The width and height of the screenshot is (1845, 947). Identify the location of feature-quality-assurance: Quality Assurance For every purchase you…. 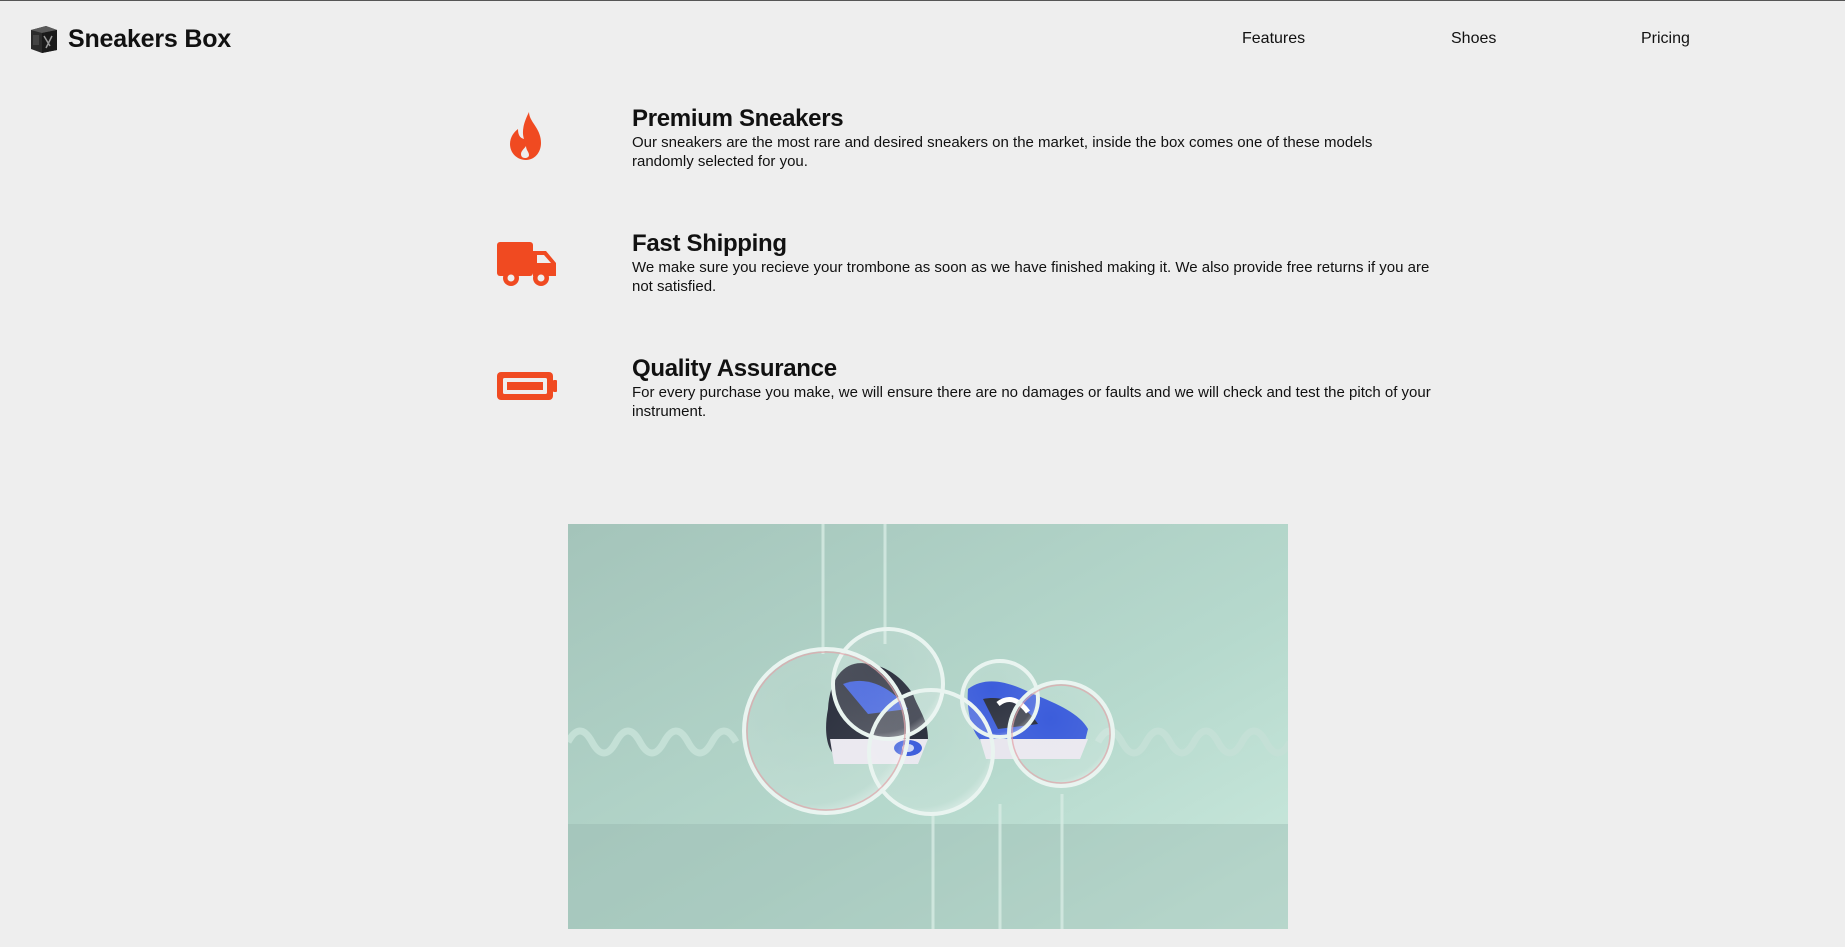
(966, 400).